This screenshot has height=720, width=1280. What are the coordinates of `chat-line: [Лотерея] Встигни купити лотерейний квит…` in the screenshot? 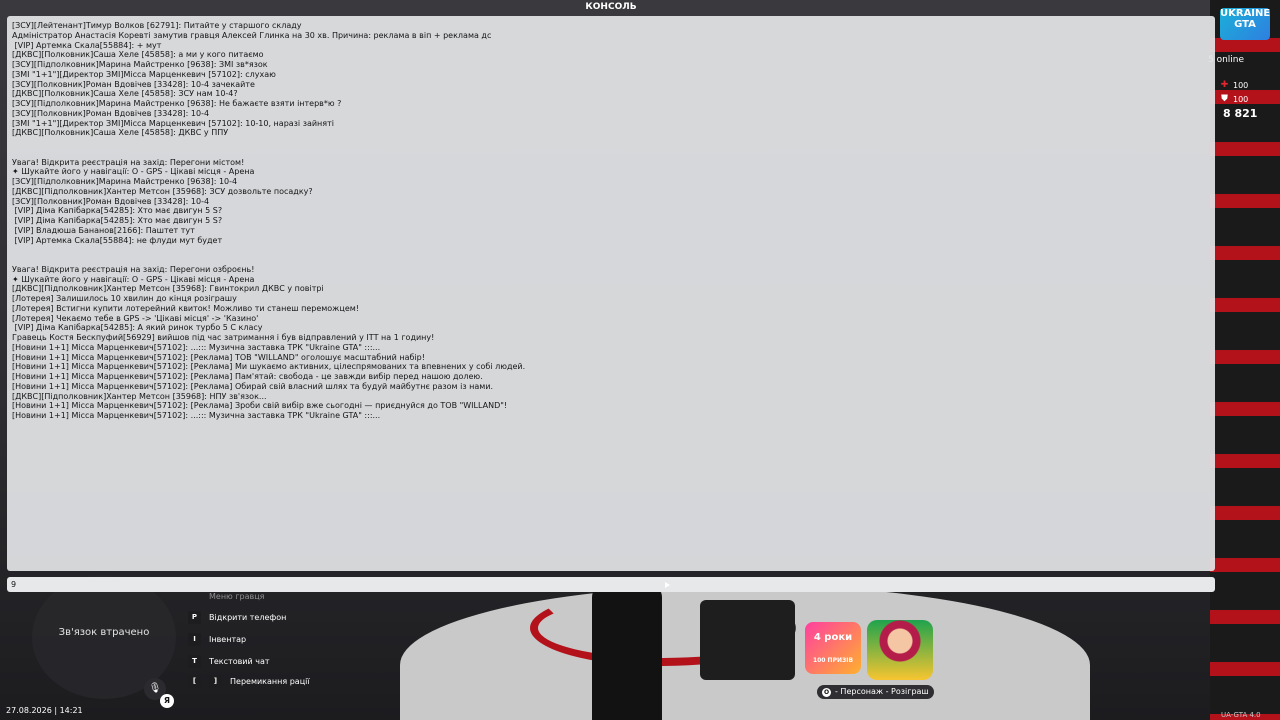 It's located at (185, 308).